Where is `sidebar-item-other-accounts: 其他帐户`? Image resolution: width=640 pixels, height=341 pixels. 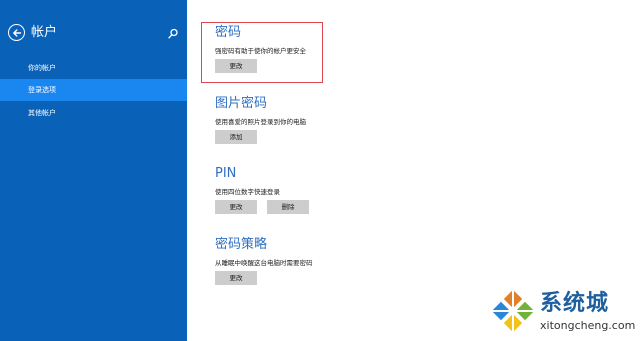
sidebar-item-other-accounts: 其他帐户 is located at coordinates (93, 113).